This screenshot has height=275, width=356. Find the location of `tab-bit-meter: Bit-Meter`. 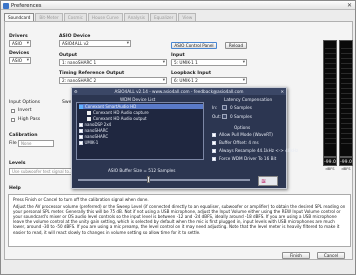

tab-bit-meter: Bit-Meter is located at coordinates (49, 17).